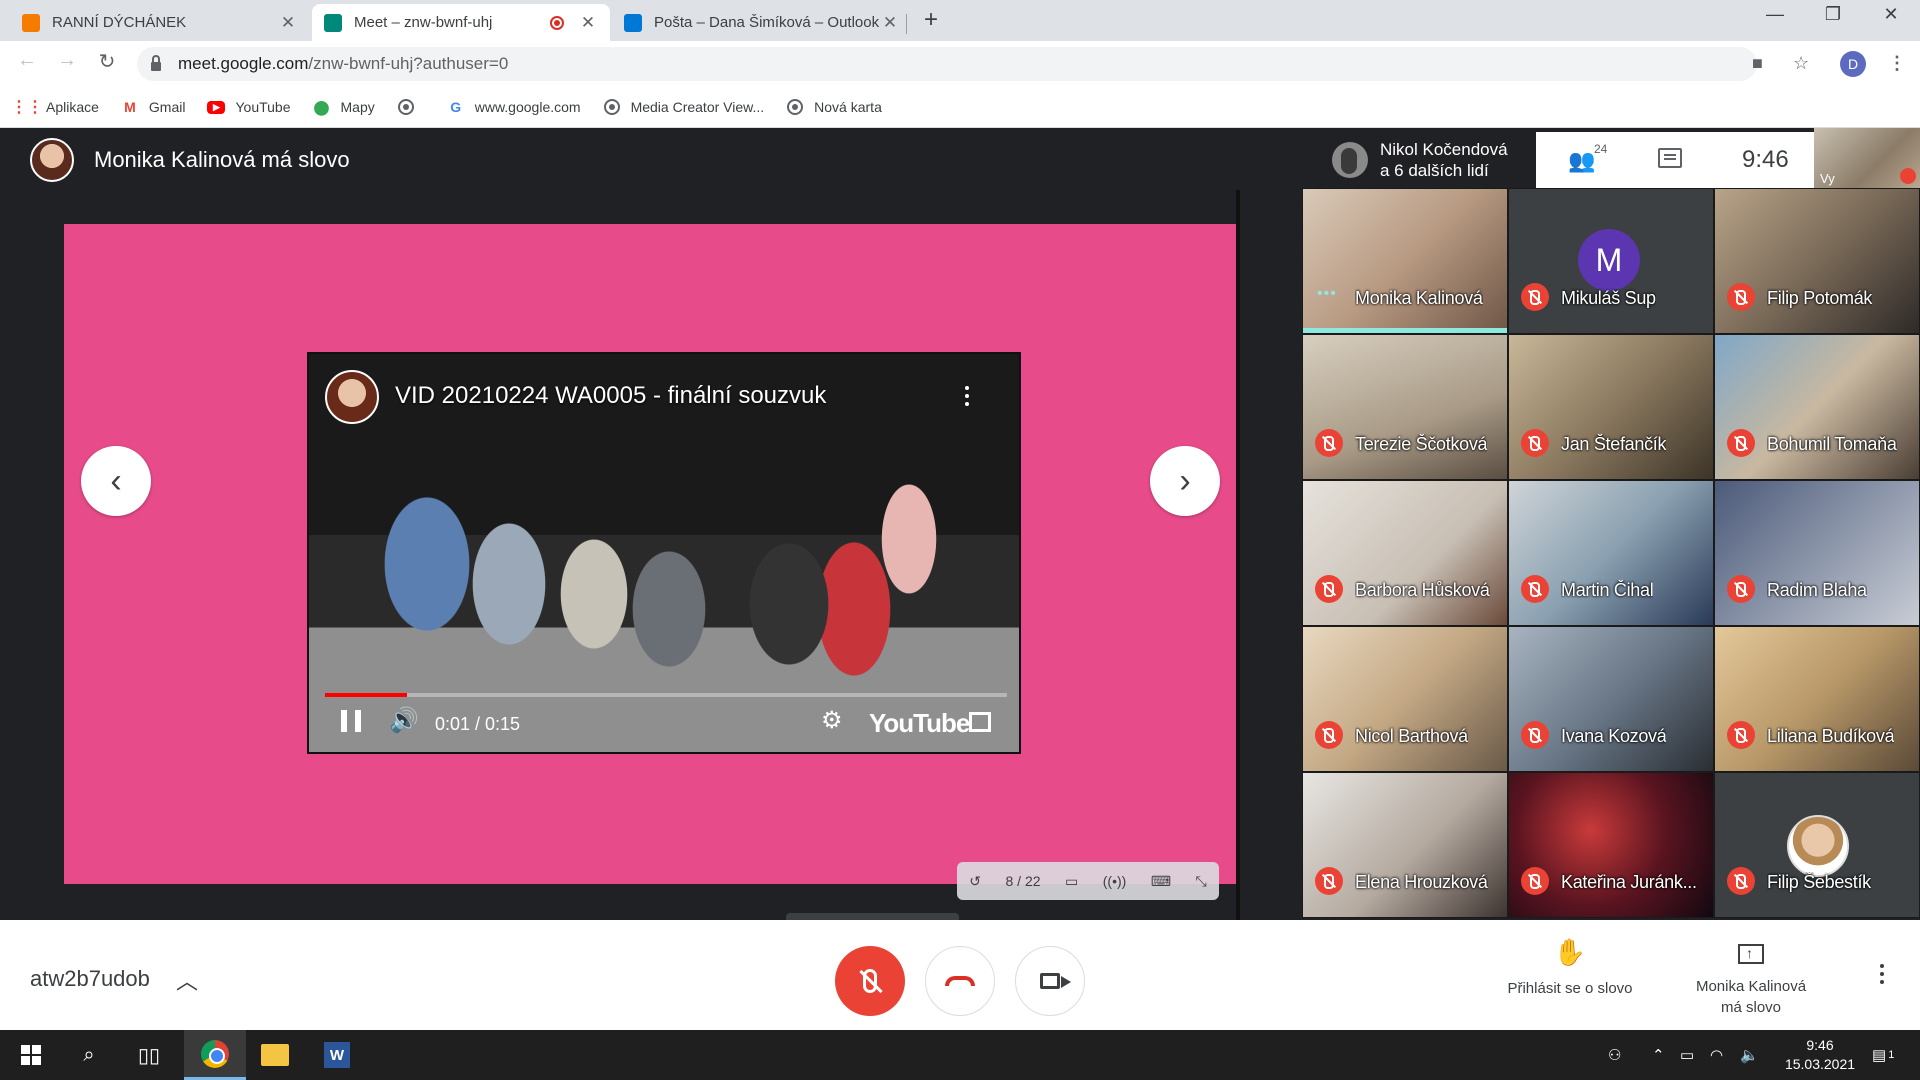  What do you see at coordinates (980, 722) in the screenshot?
I see `fullscreen-icon` at bounding box center [980, 722].